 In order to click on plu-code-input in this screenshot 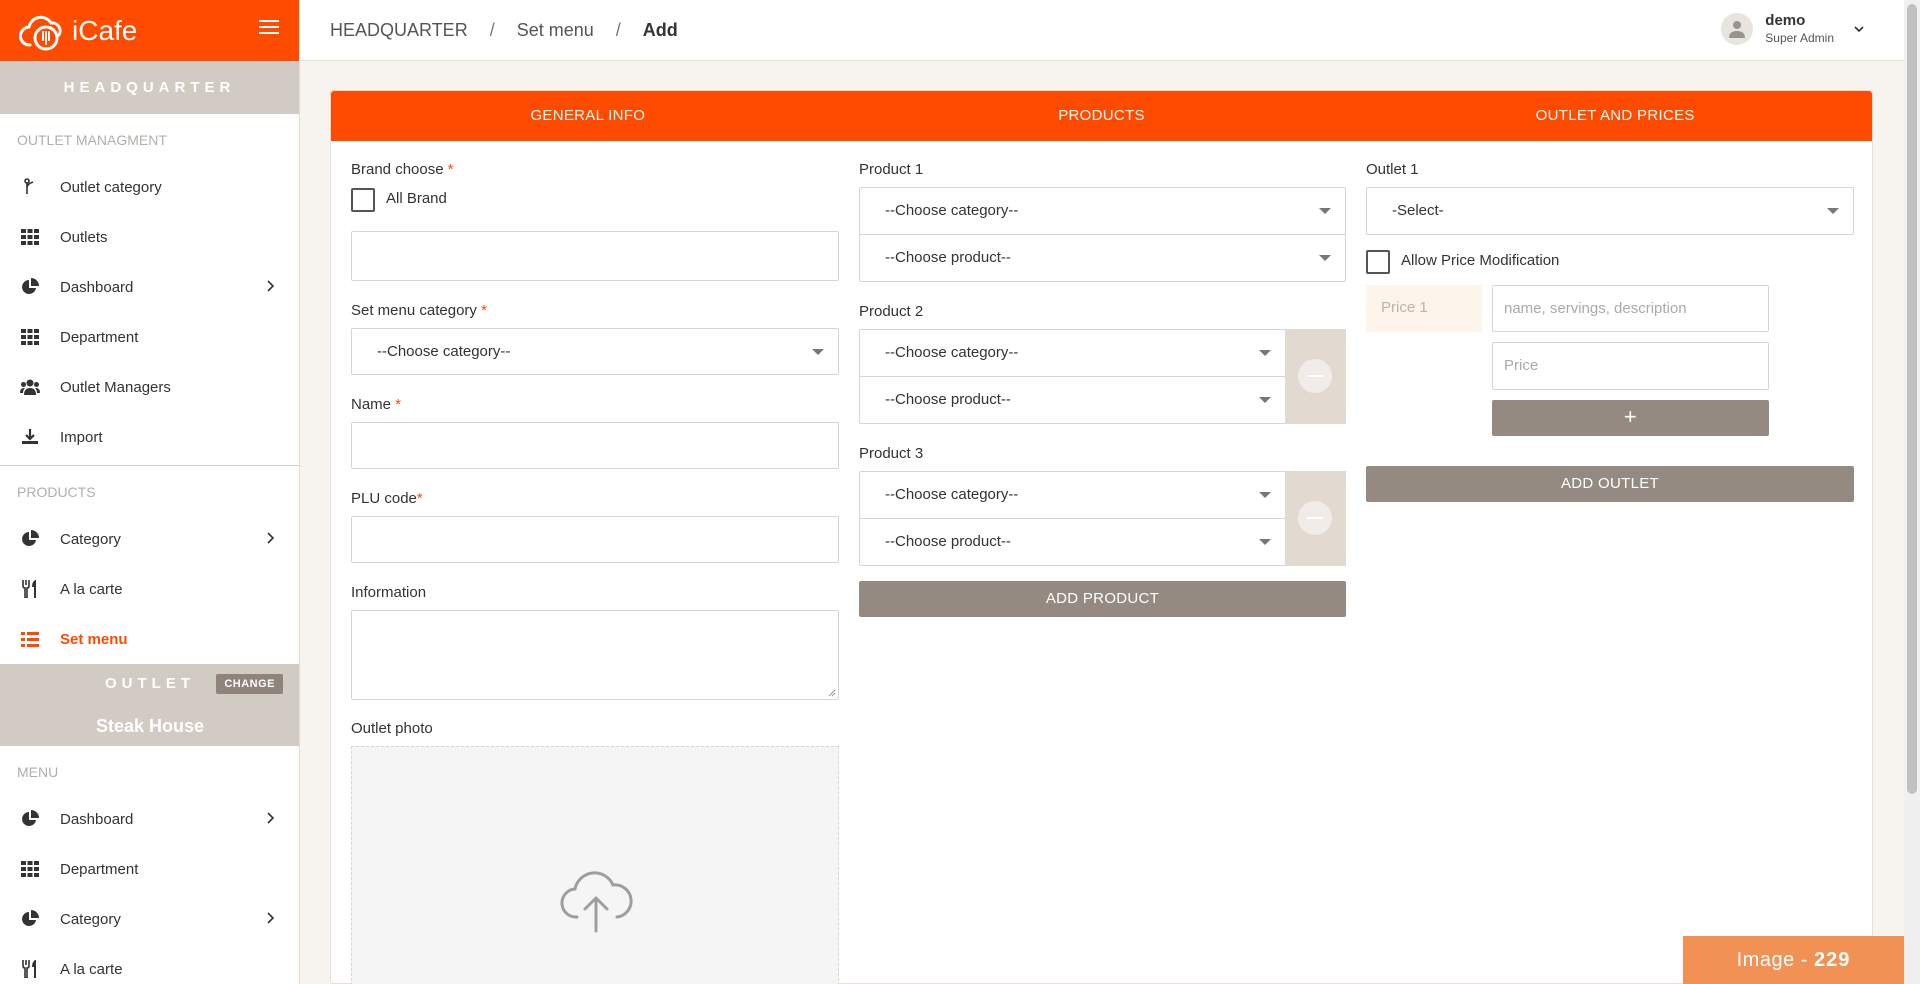, I will do `click(595, 539)`.